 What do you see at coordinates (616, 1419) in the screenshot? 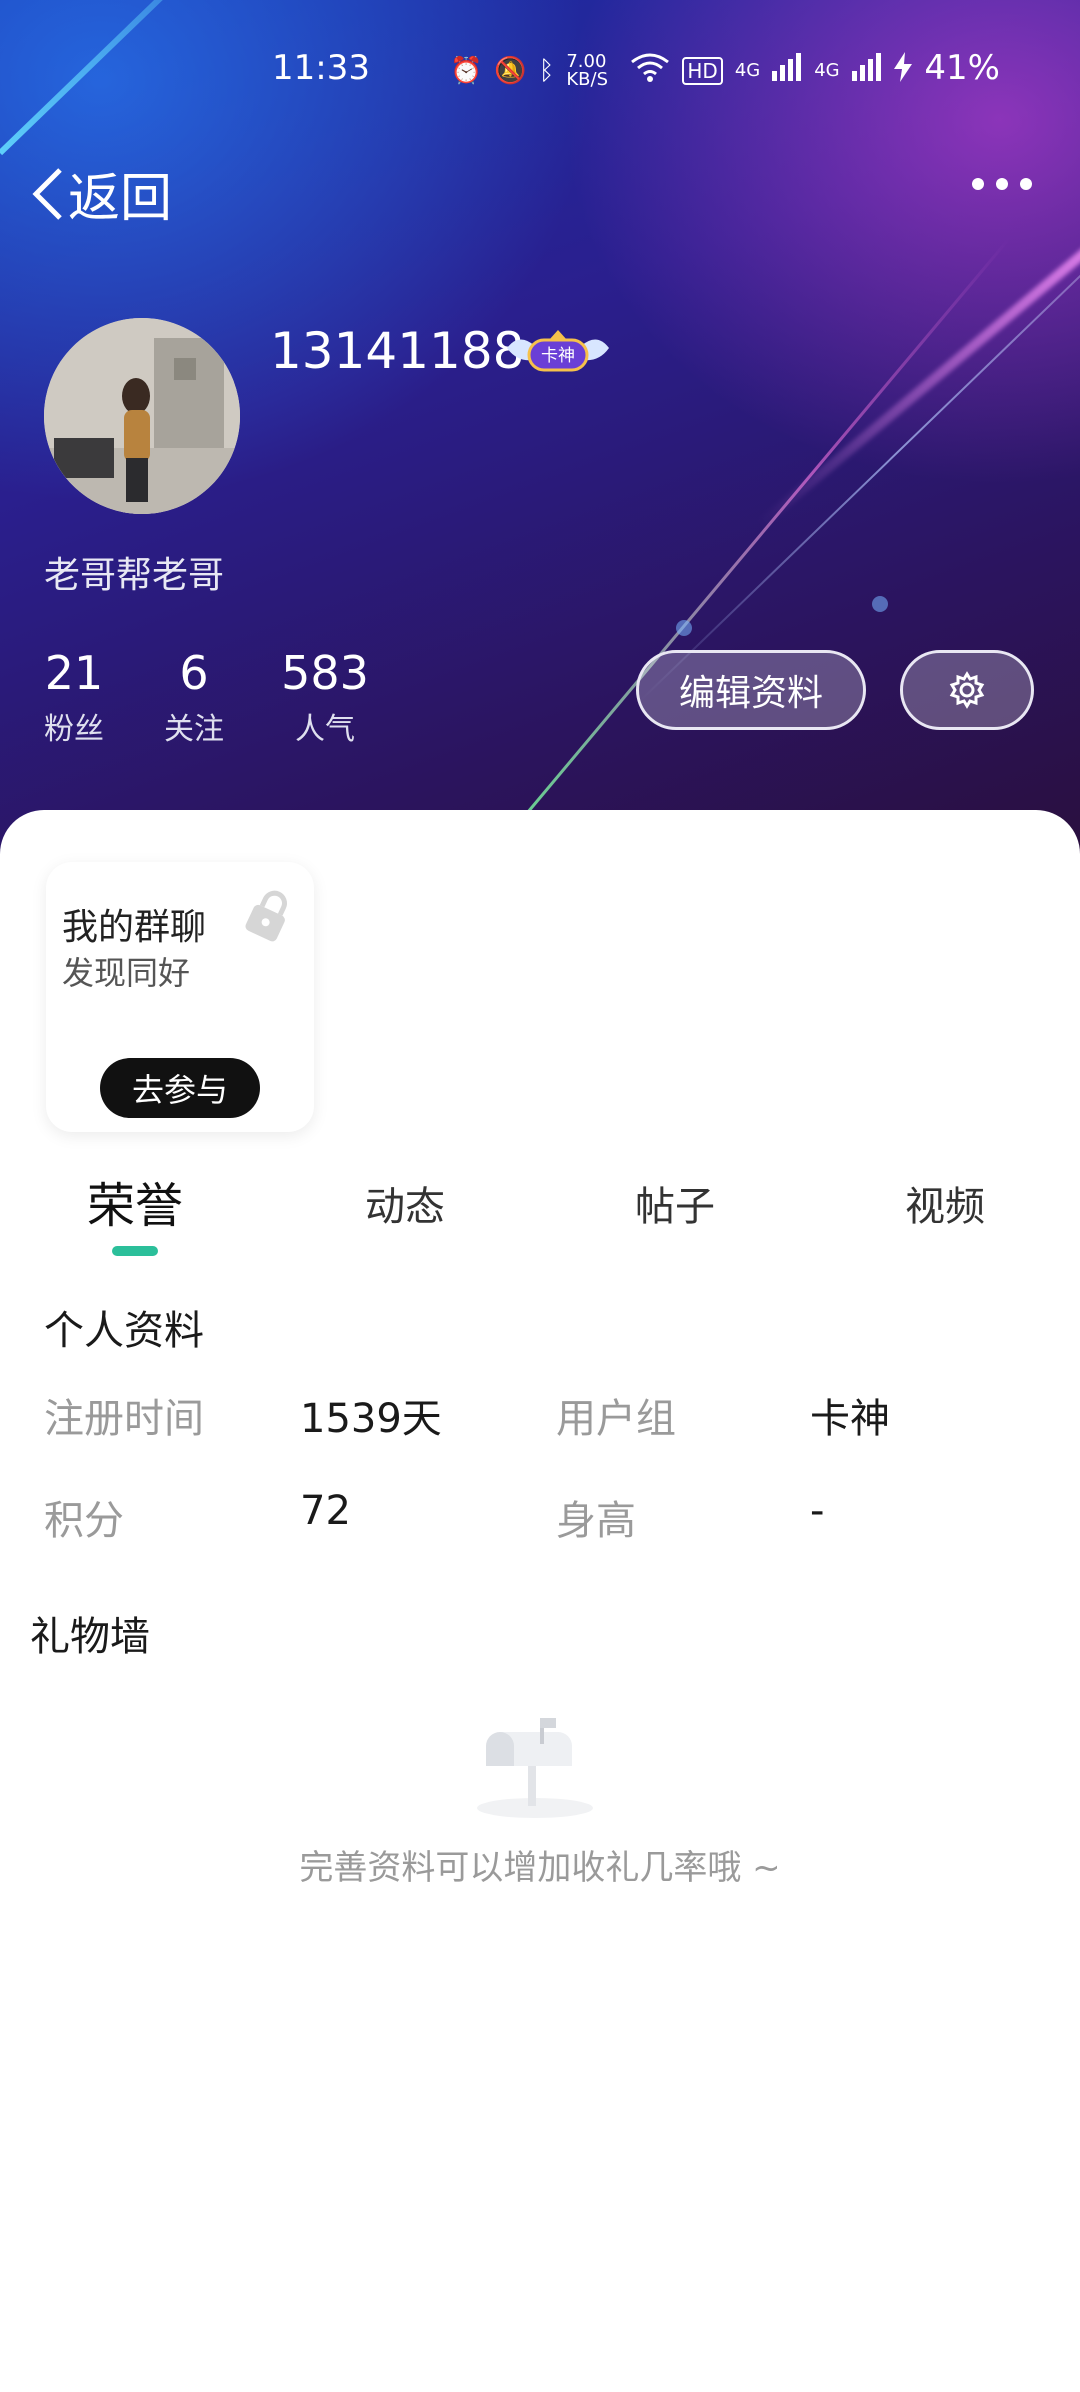
I see `info-label: 用户组` at bounding box center [616, 1419].